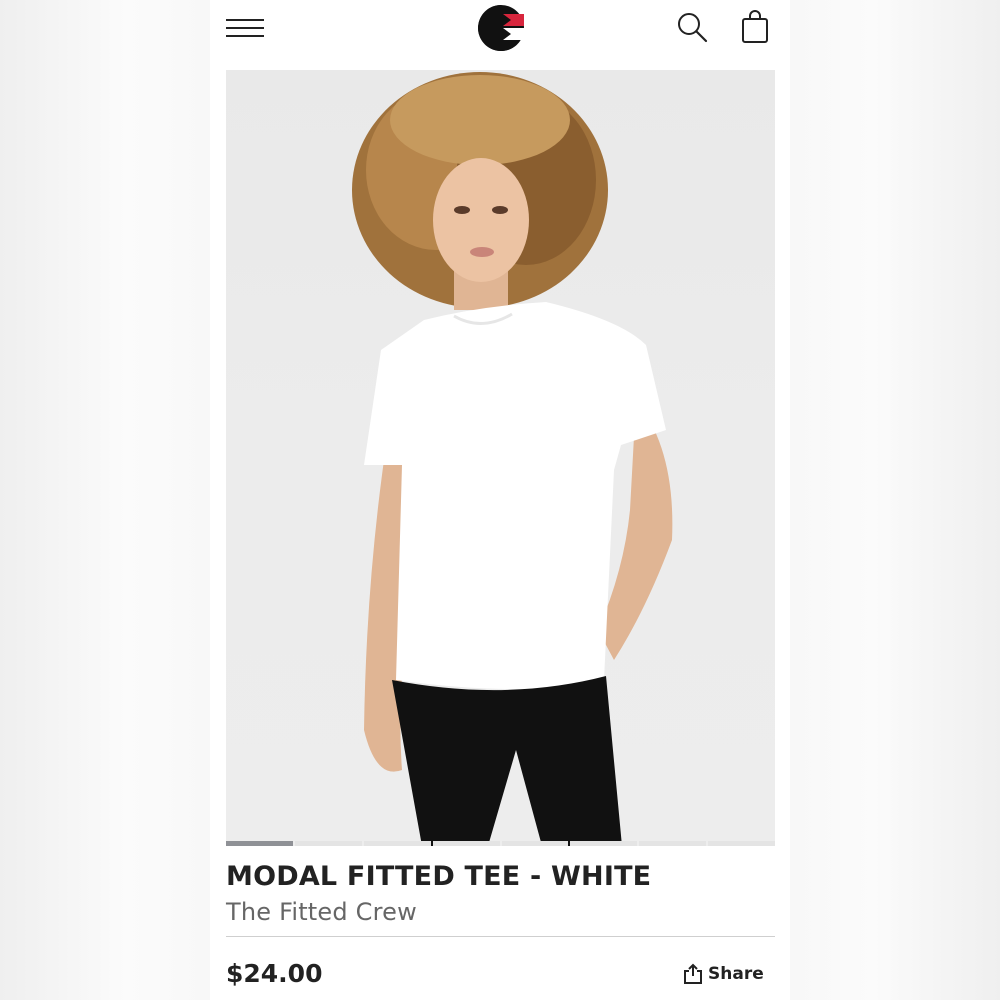 The image size is (1000, 1000). Describe the element at coordinates (692, 27) in the screenshot. I see `search-icon` at that location.